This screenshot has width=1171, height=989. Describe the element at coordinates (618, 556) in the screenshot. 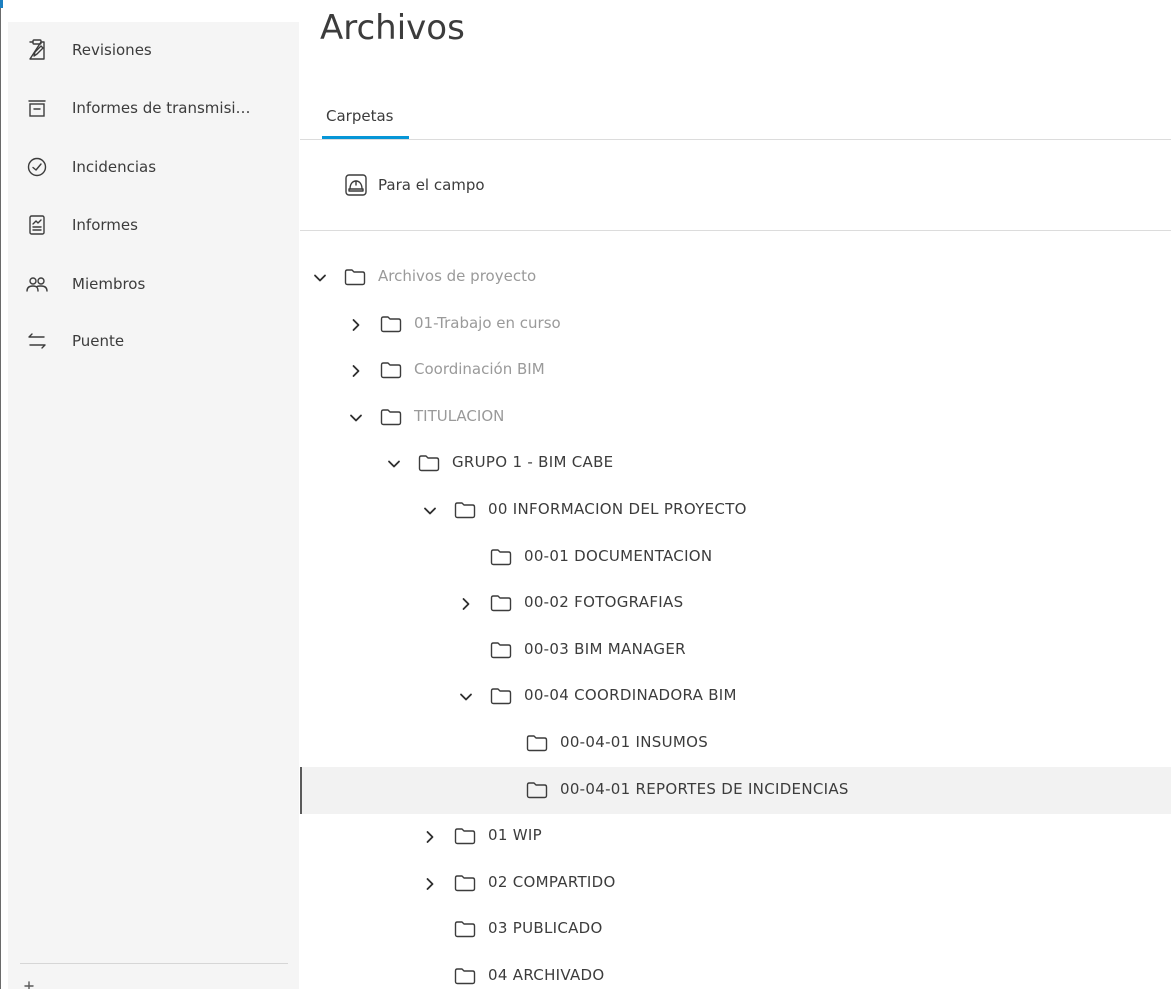

I see `folder-name: 00-01 DOCUMENTACION` at that location.